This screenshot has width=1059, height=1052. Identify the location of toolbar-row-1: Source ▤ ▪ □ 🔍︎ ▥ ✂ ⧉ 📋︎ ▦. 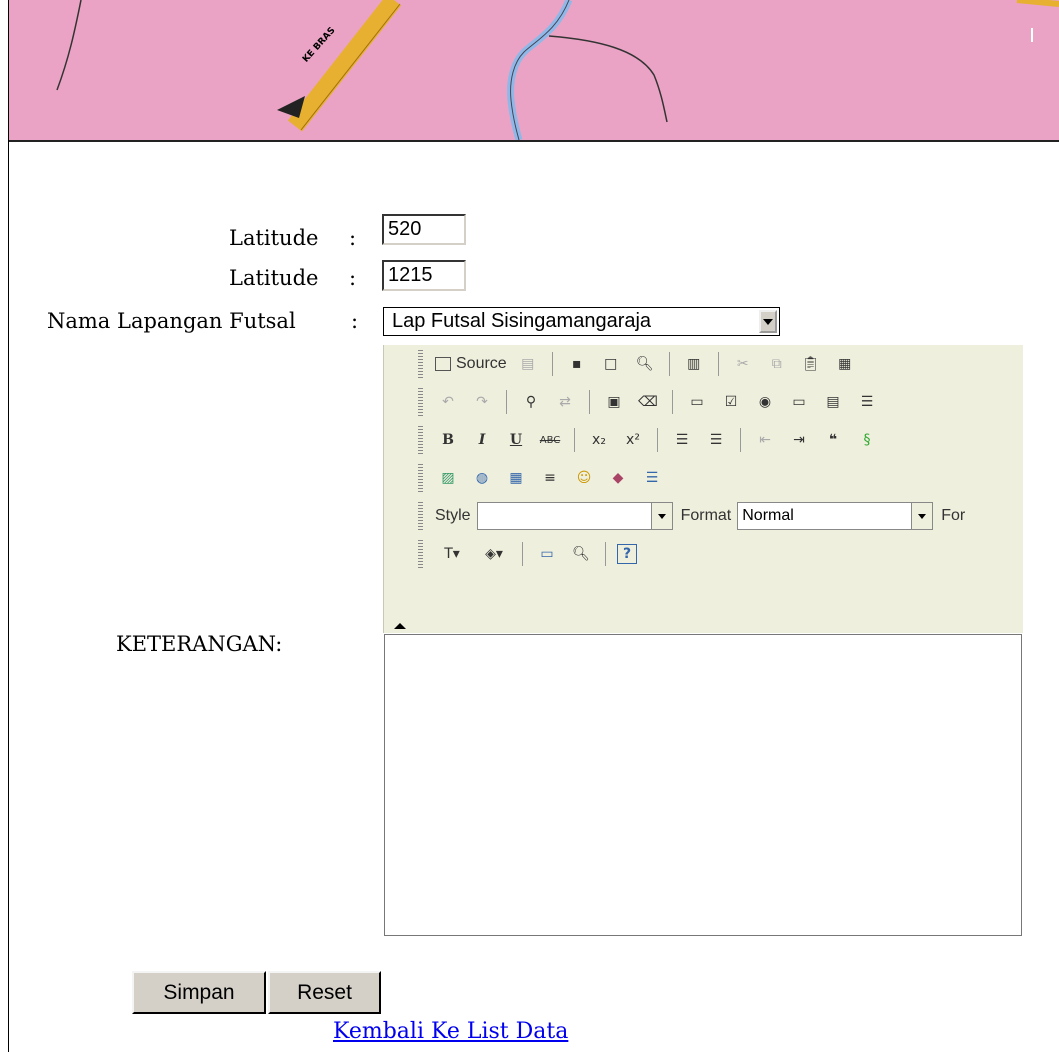
(640, 364).